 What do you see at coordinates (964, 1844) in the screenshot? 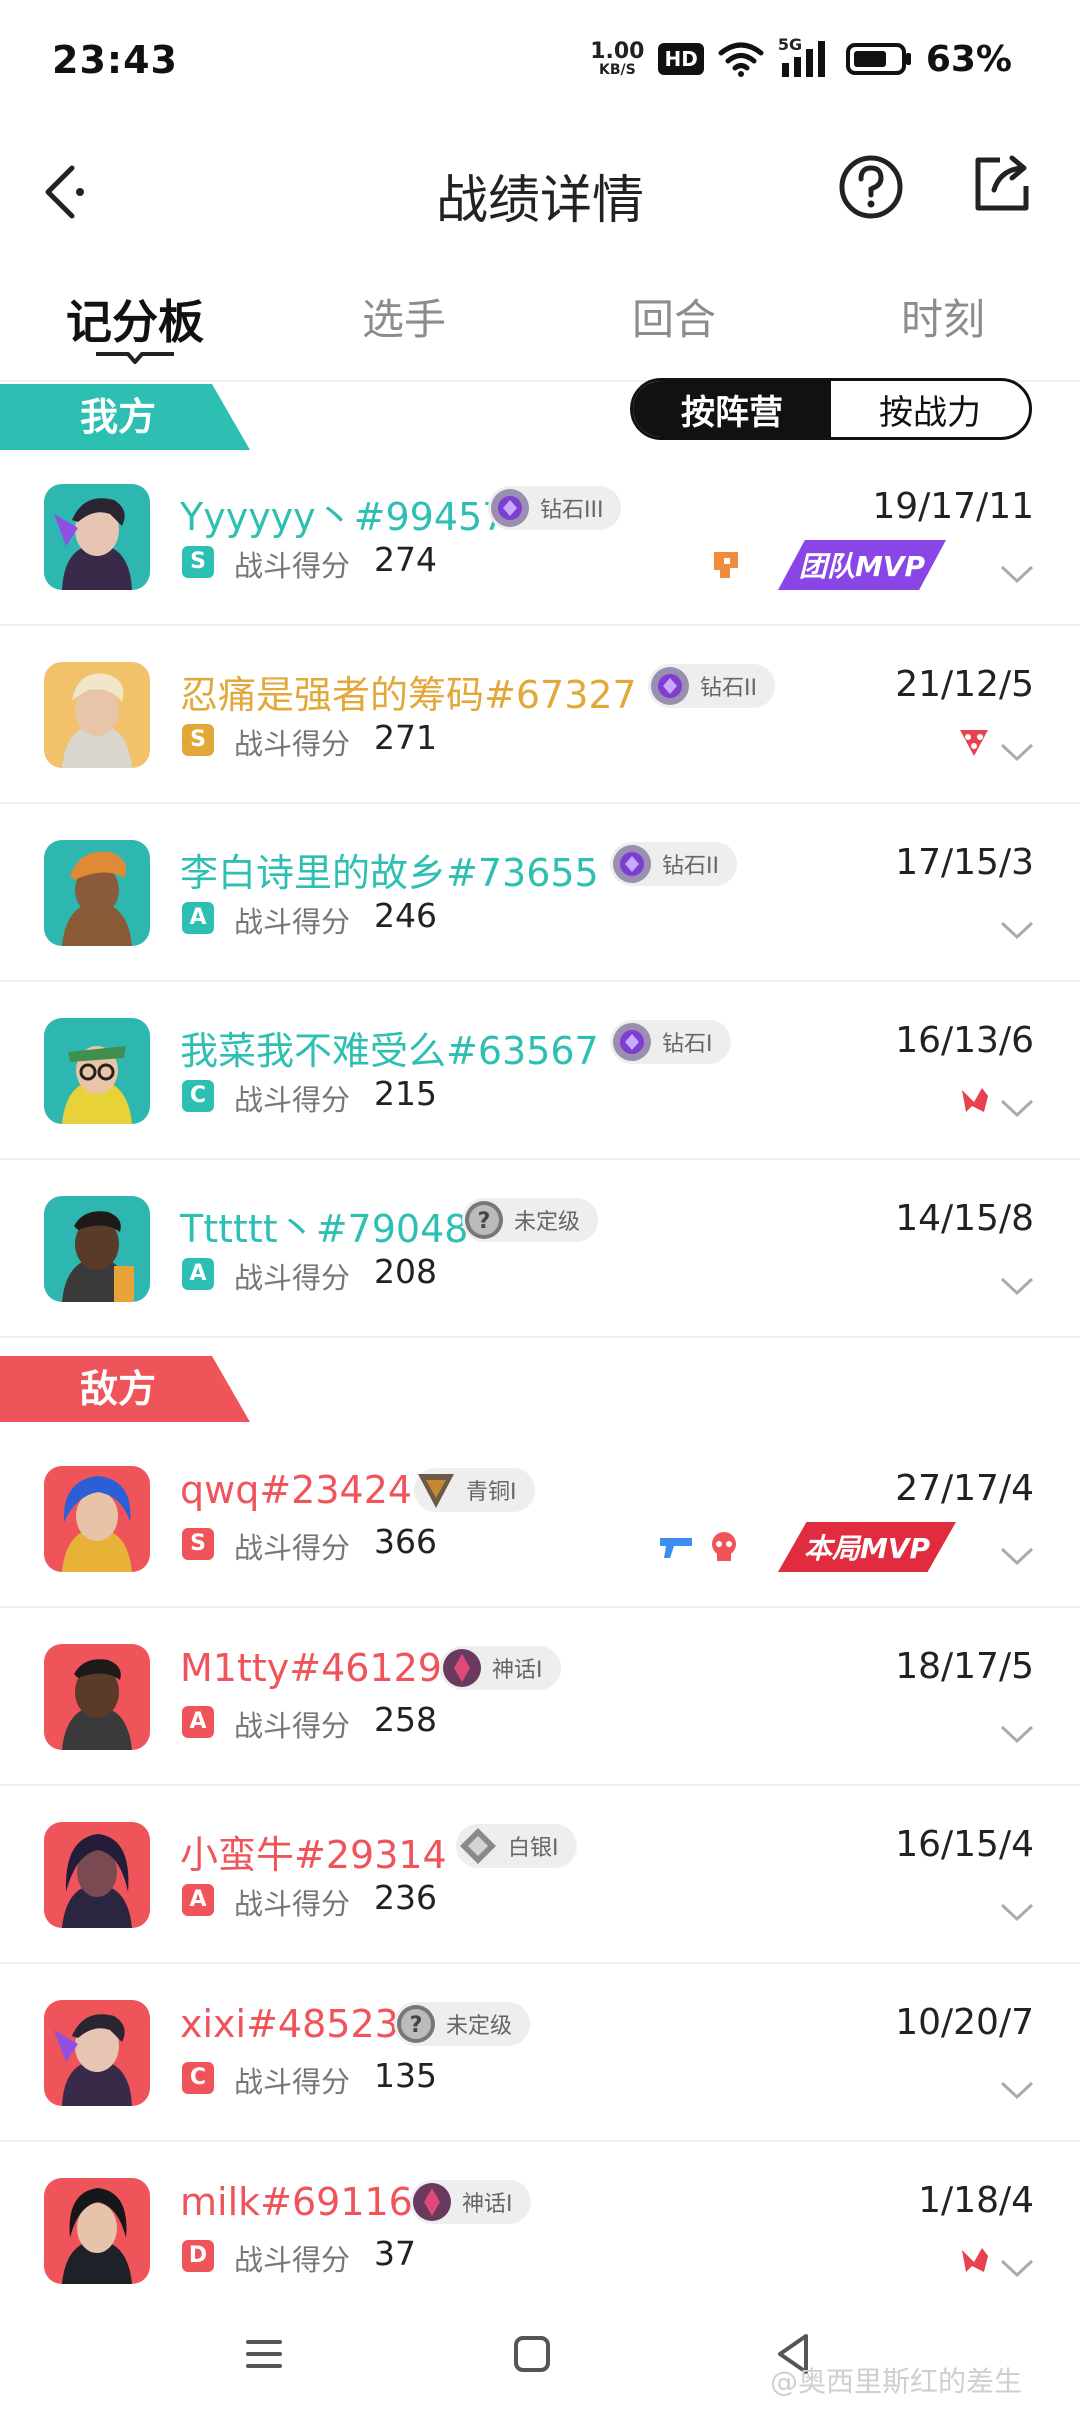
I see `kda: 16/15/4` at bounding box center [964, 1844].